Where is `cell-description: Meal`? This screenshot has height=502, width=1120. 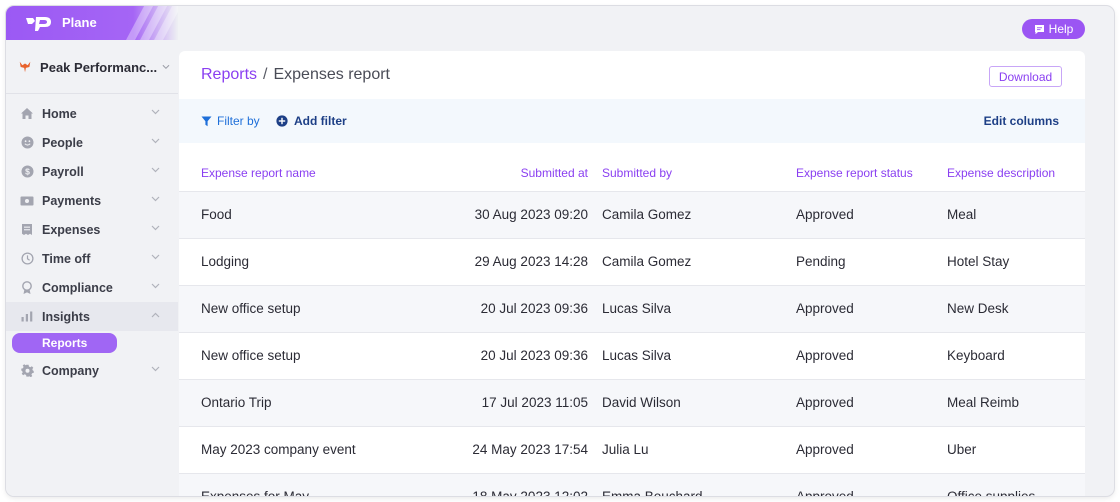 cell-description: Meal is located at coordinates (962, 214).